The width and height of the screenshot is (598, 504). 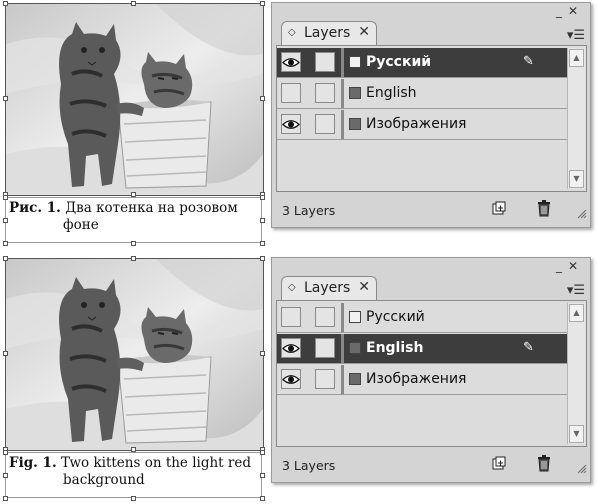 I want to click on caption-label: Рис. 1., so click(x=35, y=208).